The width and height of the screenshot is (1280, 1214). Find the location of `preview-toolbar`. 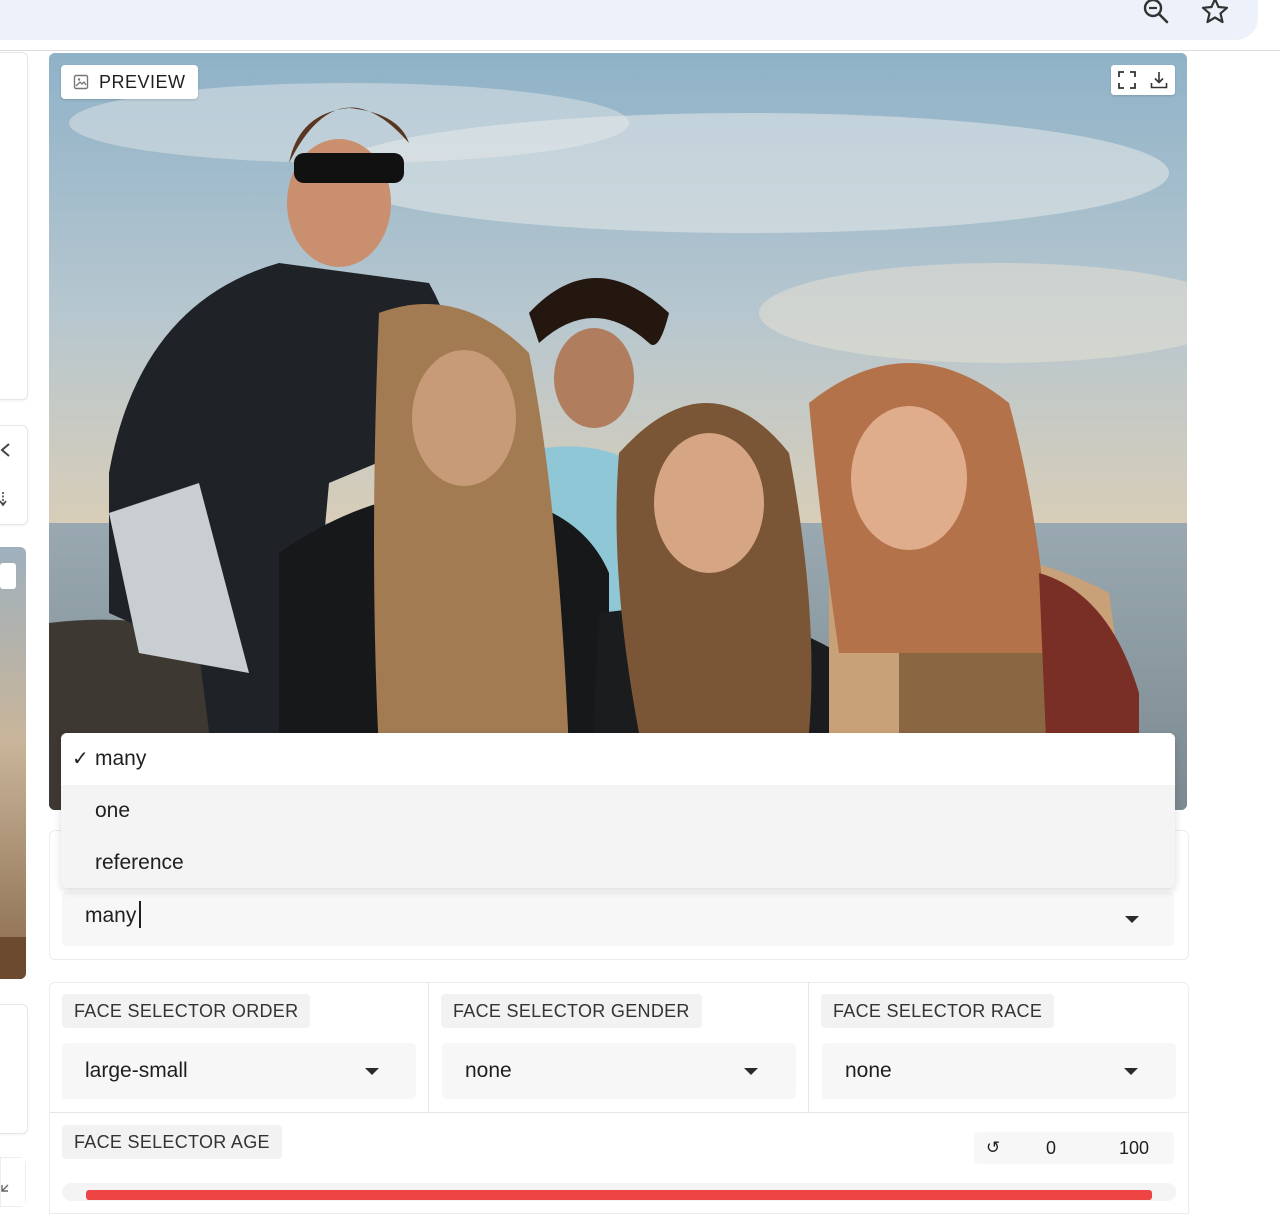

preview-toolbar is located at coordinates (1143, 80).